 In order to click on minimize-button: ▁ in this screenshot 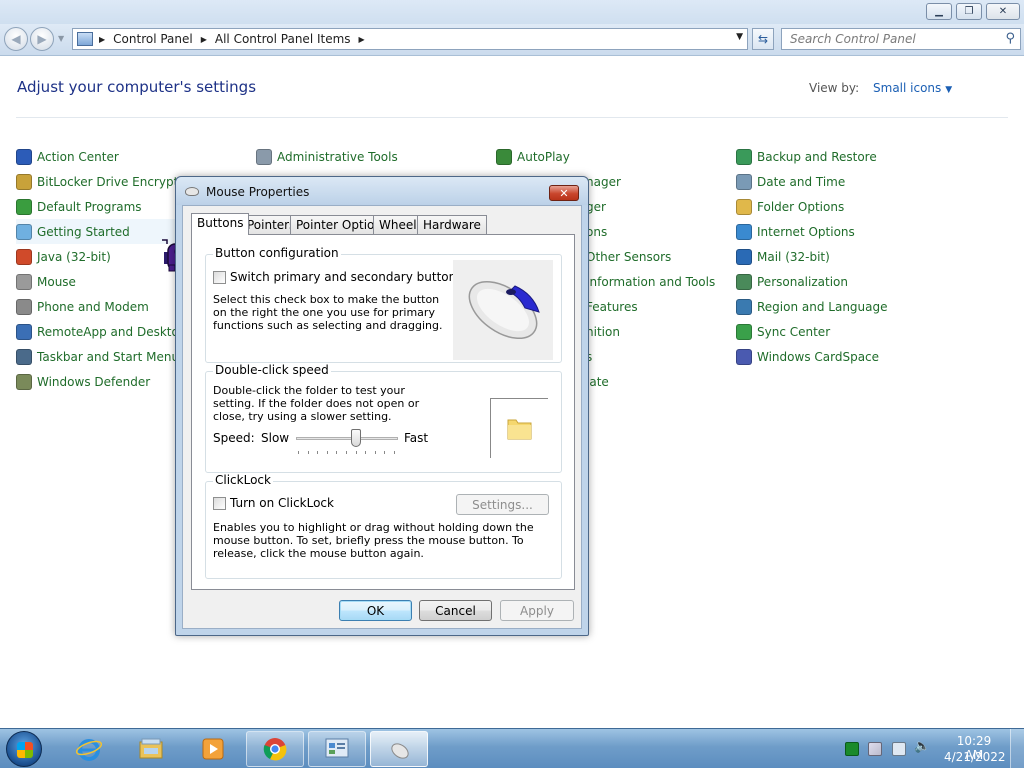, I will do `click(939, 11)`.